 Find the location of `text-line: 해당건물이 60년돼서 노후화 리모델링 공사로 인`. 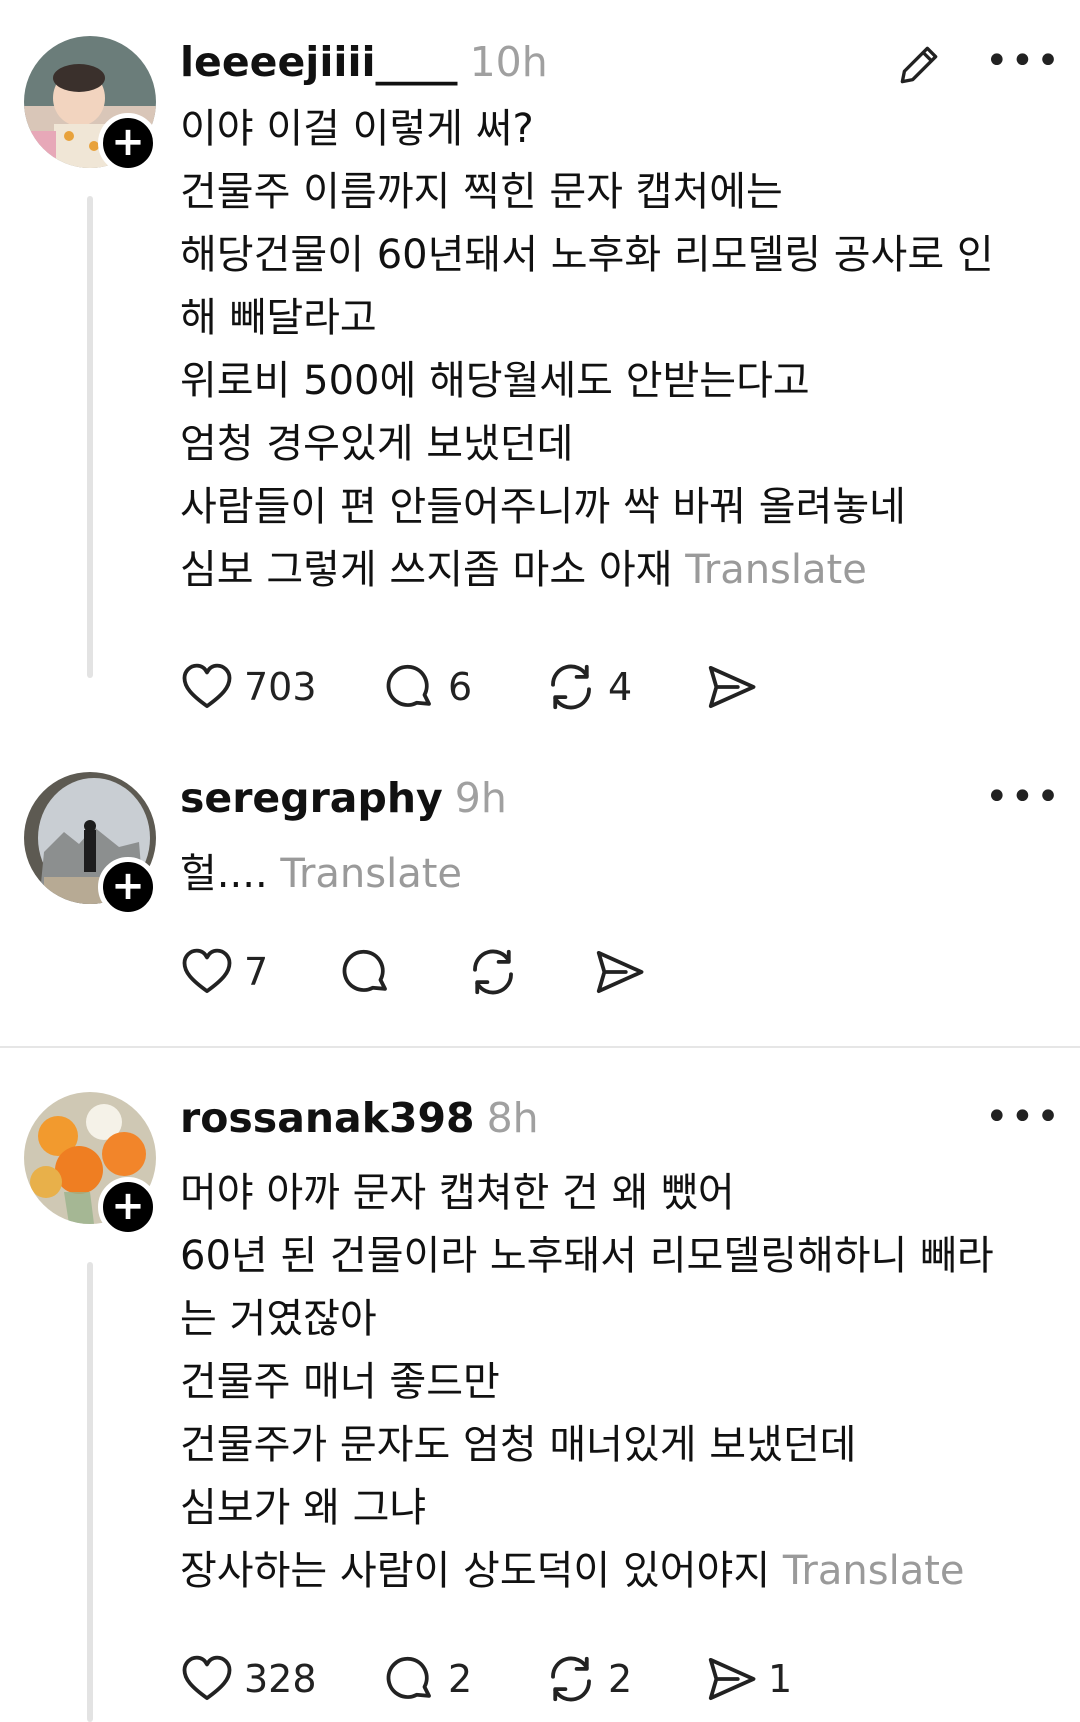

text-line: 해당건물이 60년돼서 노후화 리모델링 공사로 인 is located at coordinates (587, 255).